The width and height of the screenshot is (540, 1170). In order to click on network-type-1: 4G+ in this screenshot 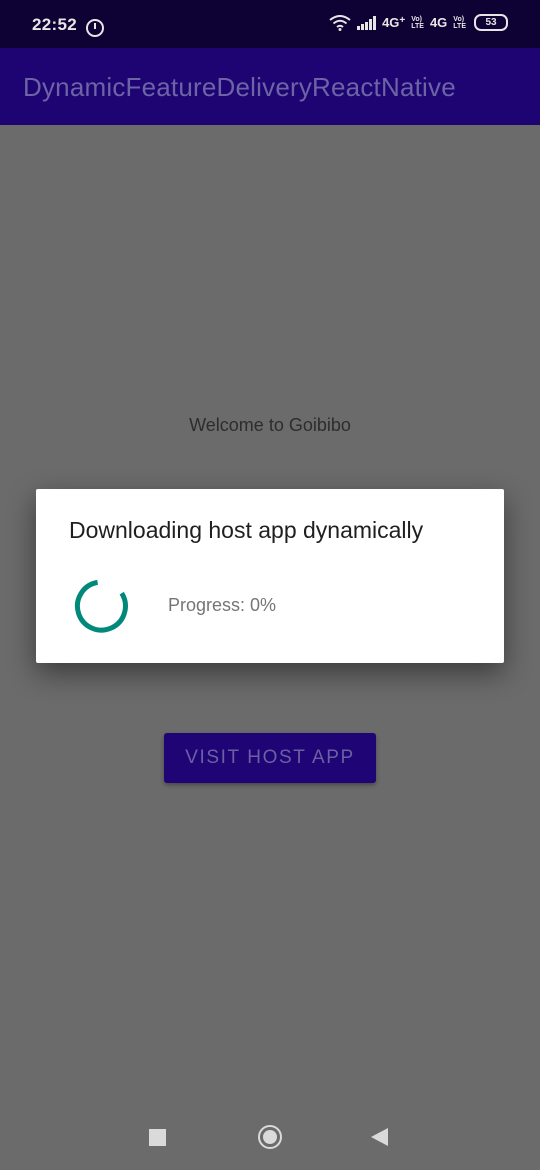, I will do `click(394, 22)`.